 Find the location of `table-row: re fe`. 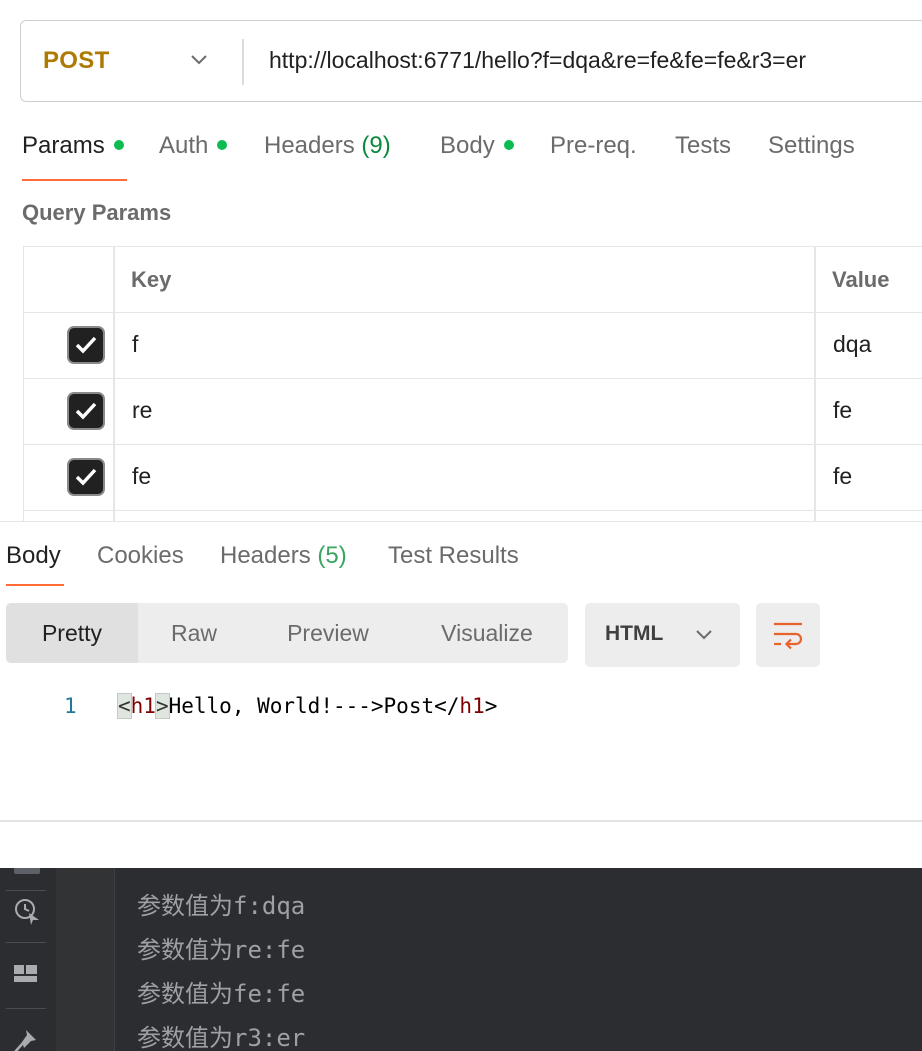

table-row: re fe is located at coordinates (473, 412).